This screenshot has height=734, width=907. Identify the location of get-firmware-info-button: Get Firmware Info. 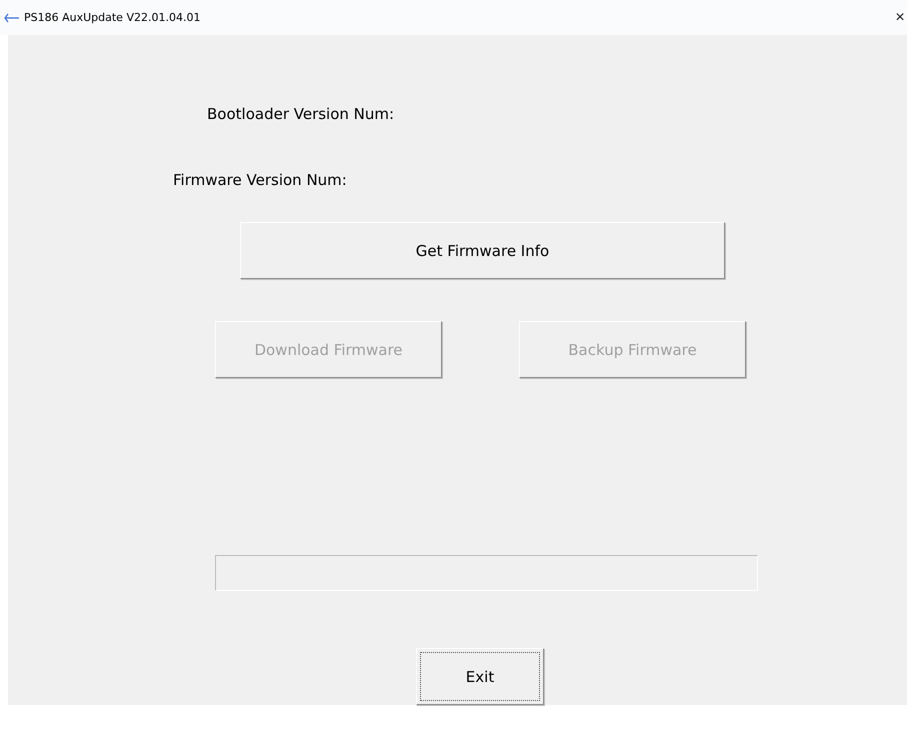
(482, 250).